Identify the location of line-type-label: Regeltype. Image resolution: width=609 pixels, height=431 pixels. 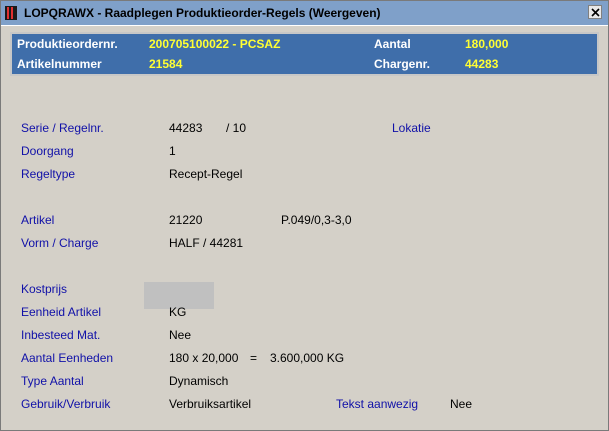
(48, 174).